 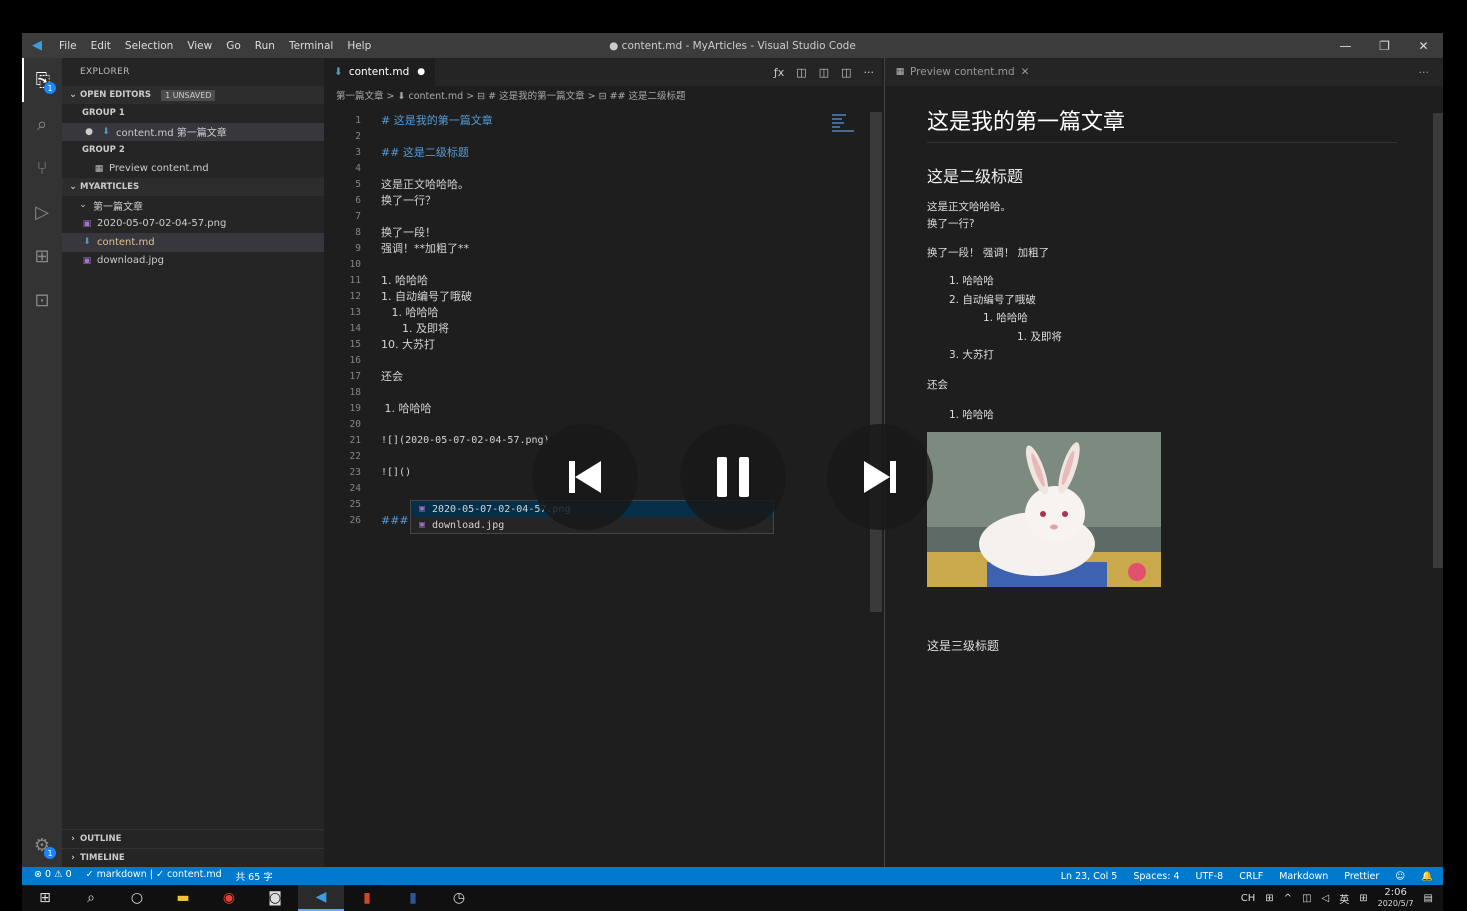 I want to click on open-editor-preview: ▦ Preview content.md, so click(x=193, y=169).